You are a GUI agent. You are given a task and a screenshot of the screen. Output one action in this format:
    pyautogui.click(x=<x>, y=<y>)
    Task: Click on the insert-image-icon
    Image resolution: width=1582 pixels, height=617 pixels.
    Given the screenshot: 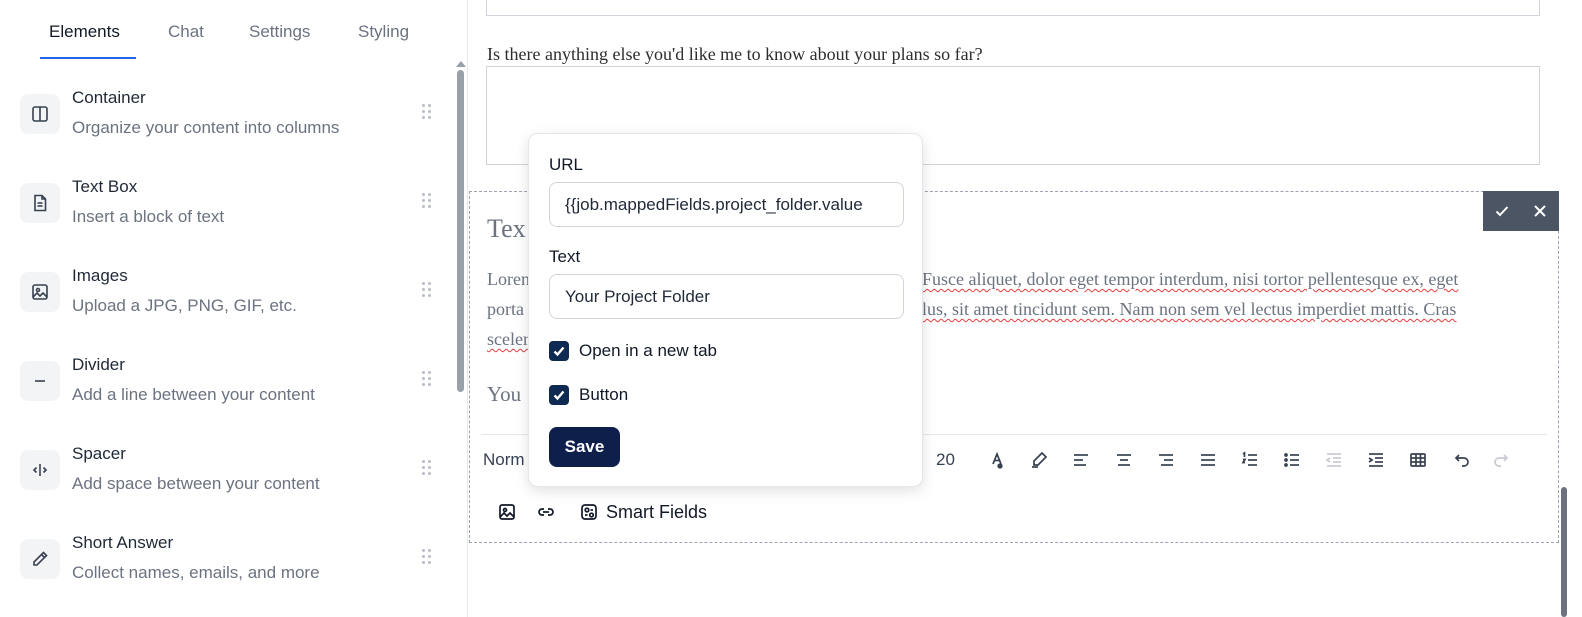 What is the action you would take?
    pyautogui.click(x=507, y=512)
    